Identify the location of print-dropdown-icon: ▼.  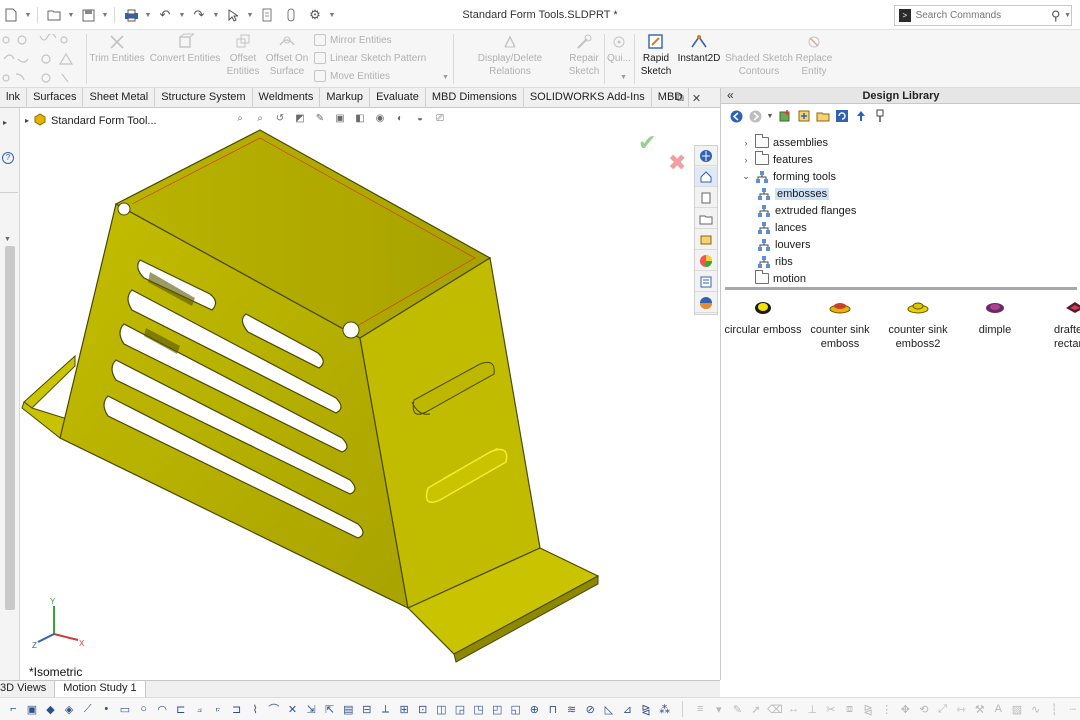
(148, 15).